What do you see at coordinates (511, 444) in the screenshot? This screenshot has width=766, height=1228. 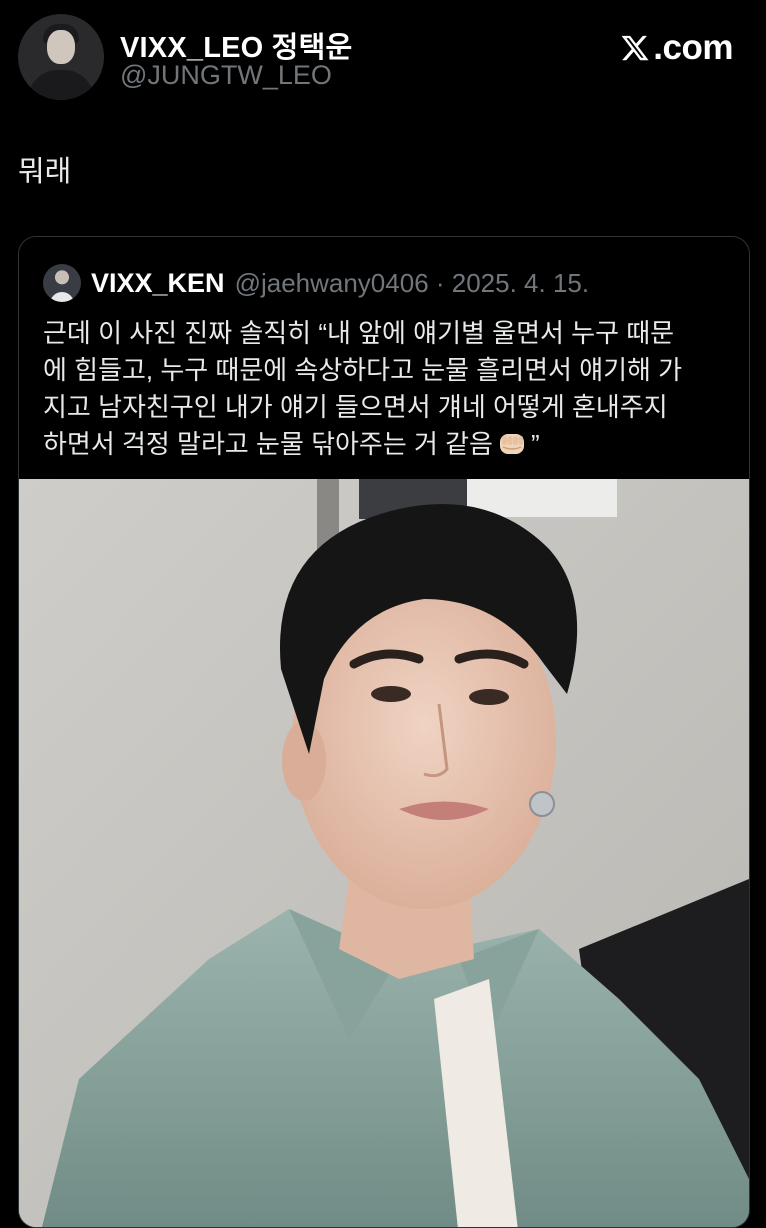 I see `fist-emoji-icon` at bounding box center [511, 444].